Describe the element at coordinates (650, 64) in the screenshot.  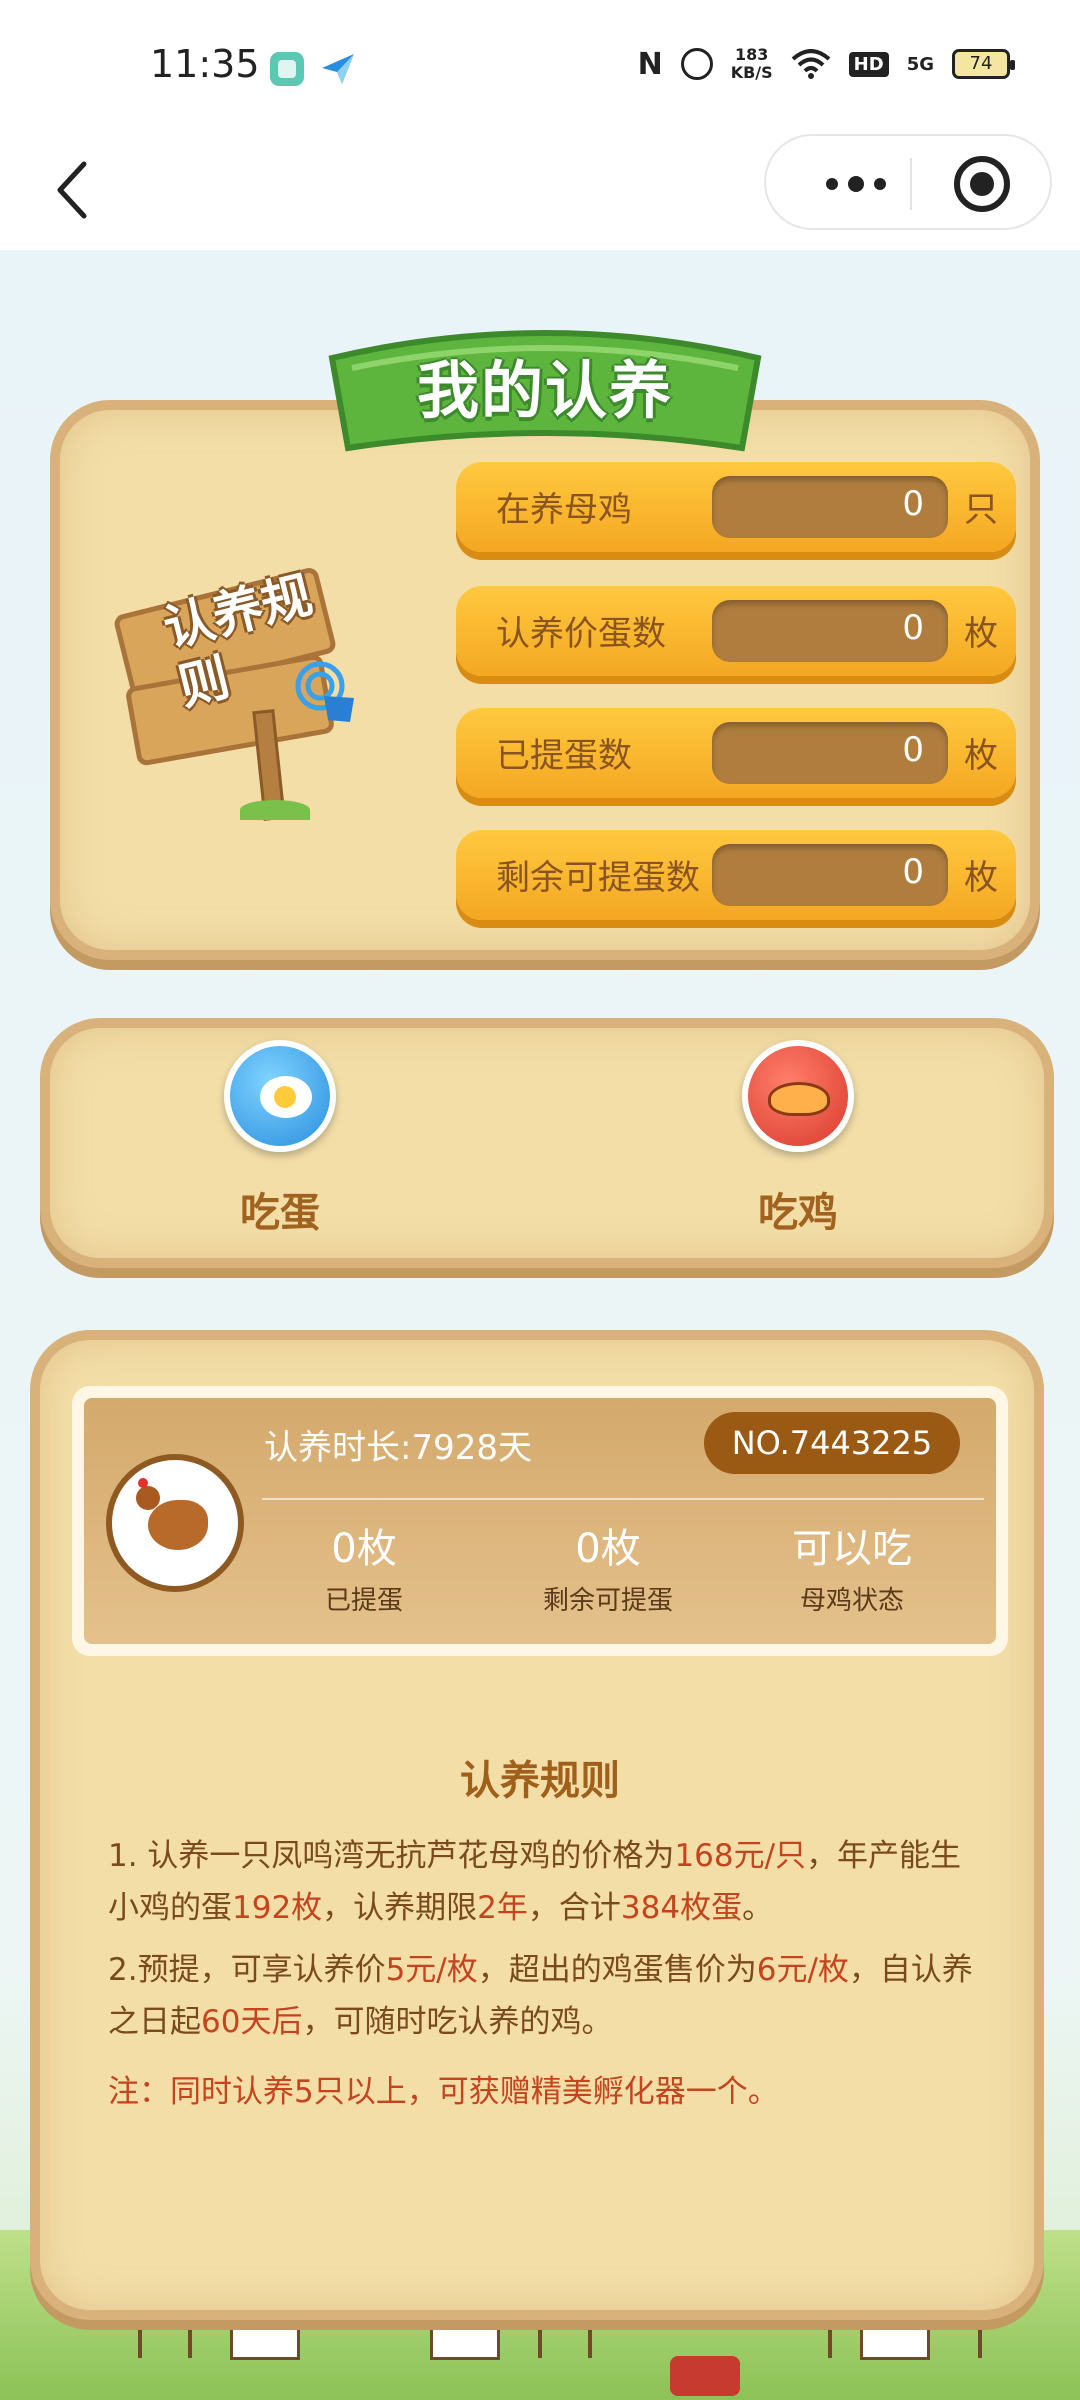
I see `nfc-icon: N` at that location.